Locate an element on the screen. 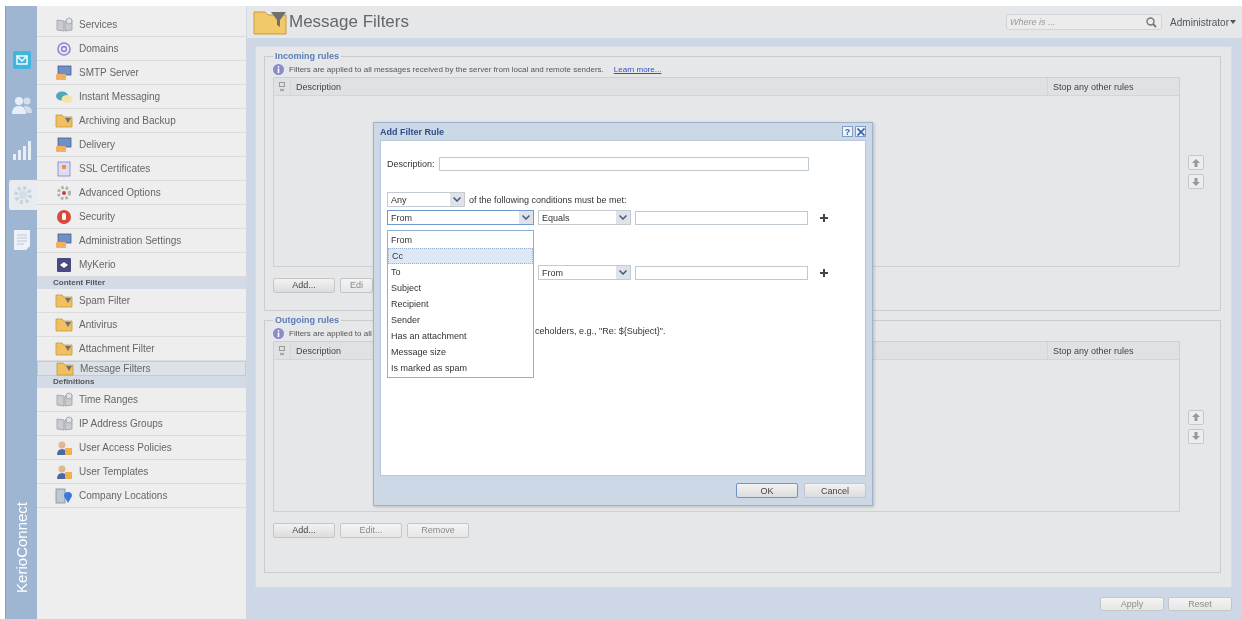  info-text: Filters are applied to all is located at coordinates (330, 333).